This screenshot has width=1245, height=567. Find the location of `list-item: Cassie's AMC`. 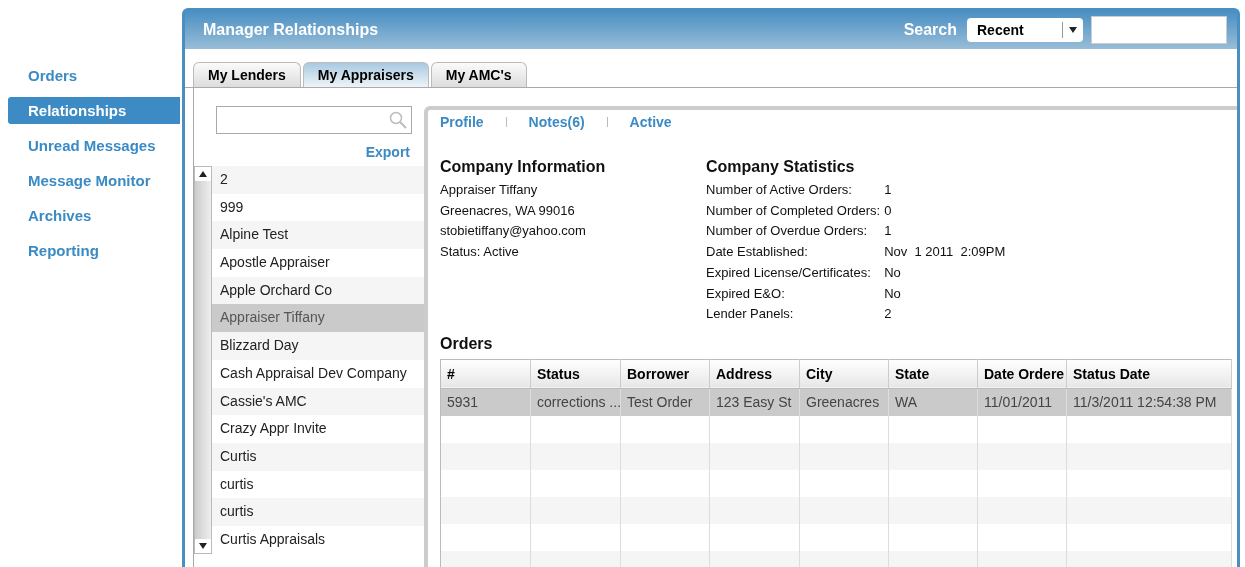

list-item: Cassie's AMC is located at coordinates (318, 401).